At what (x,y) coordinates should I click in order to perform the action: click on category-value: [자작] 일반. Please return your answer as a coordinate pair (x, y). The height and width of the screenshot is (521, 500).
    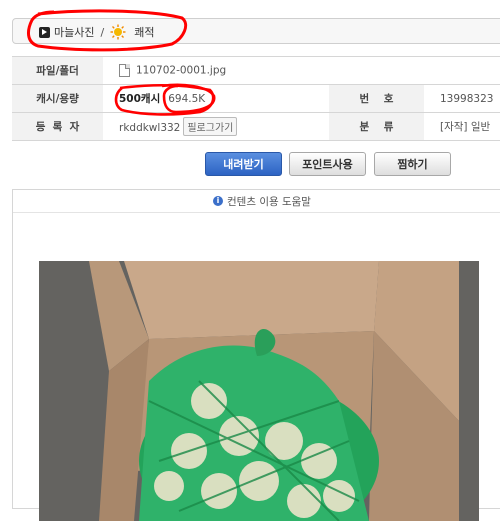
    Looking at the image, I should click on (462, 126).